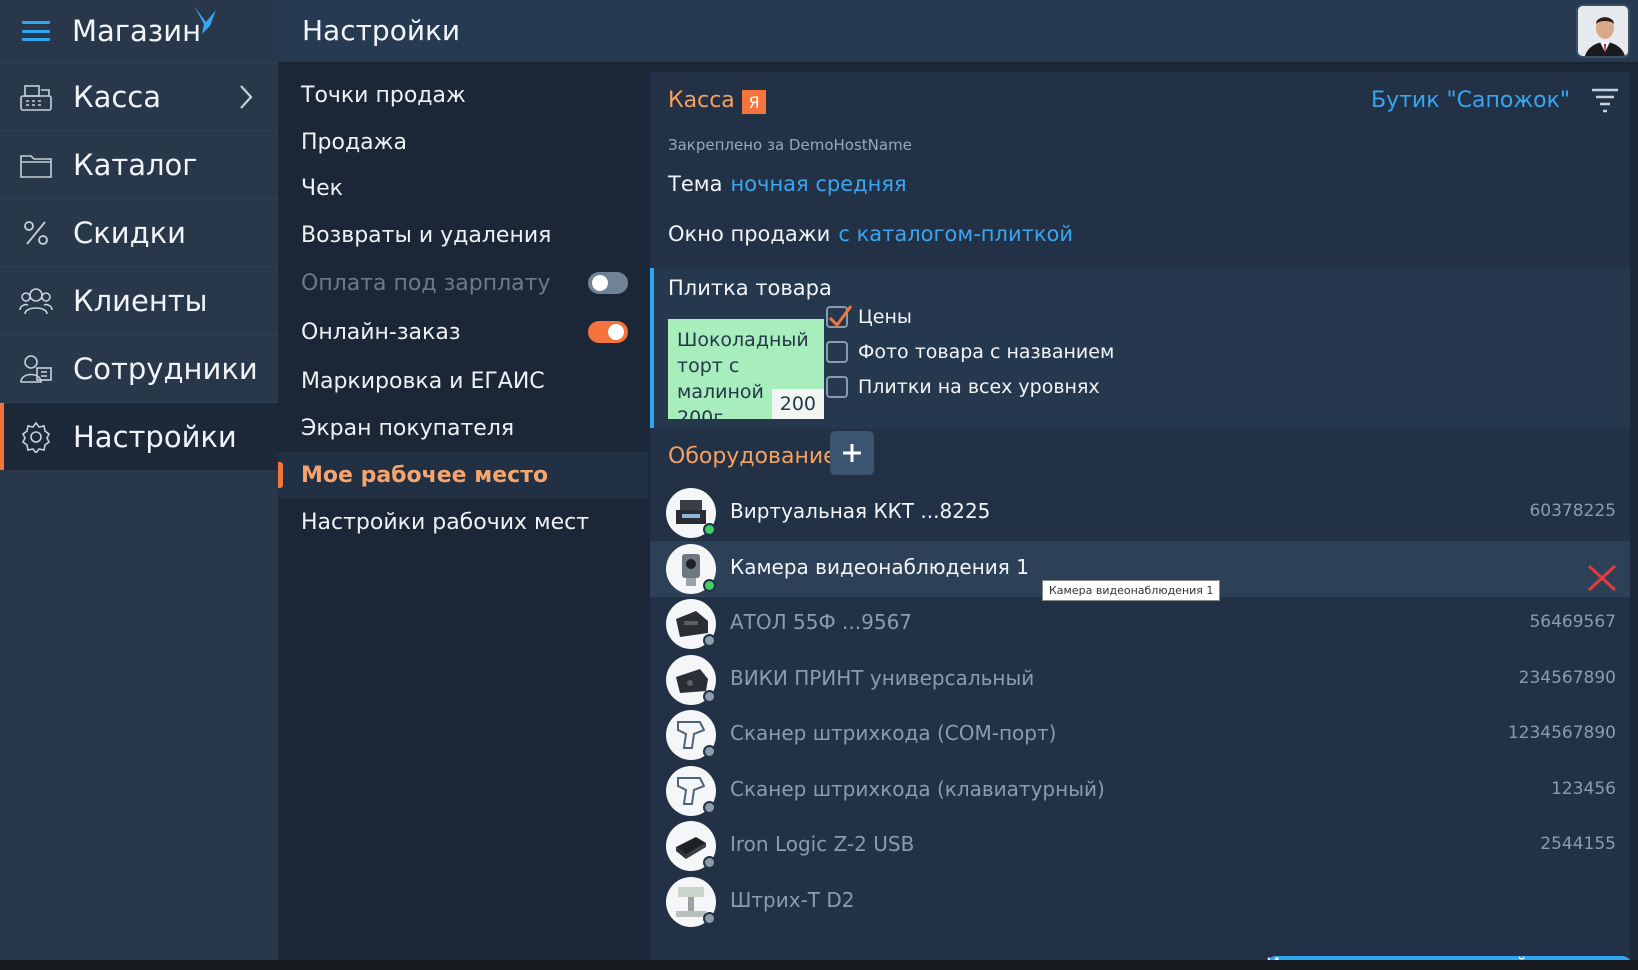 This screenshot has width=1638, height=970. What do you see at coordinates (743, 340) in the screenshot?
I see `tile-name-line-1: Шоколадный` at bounding box center [743, 340].